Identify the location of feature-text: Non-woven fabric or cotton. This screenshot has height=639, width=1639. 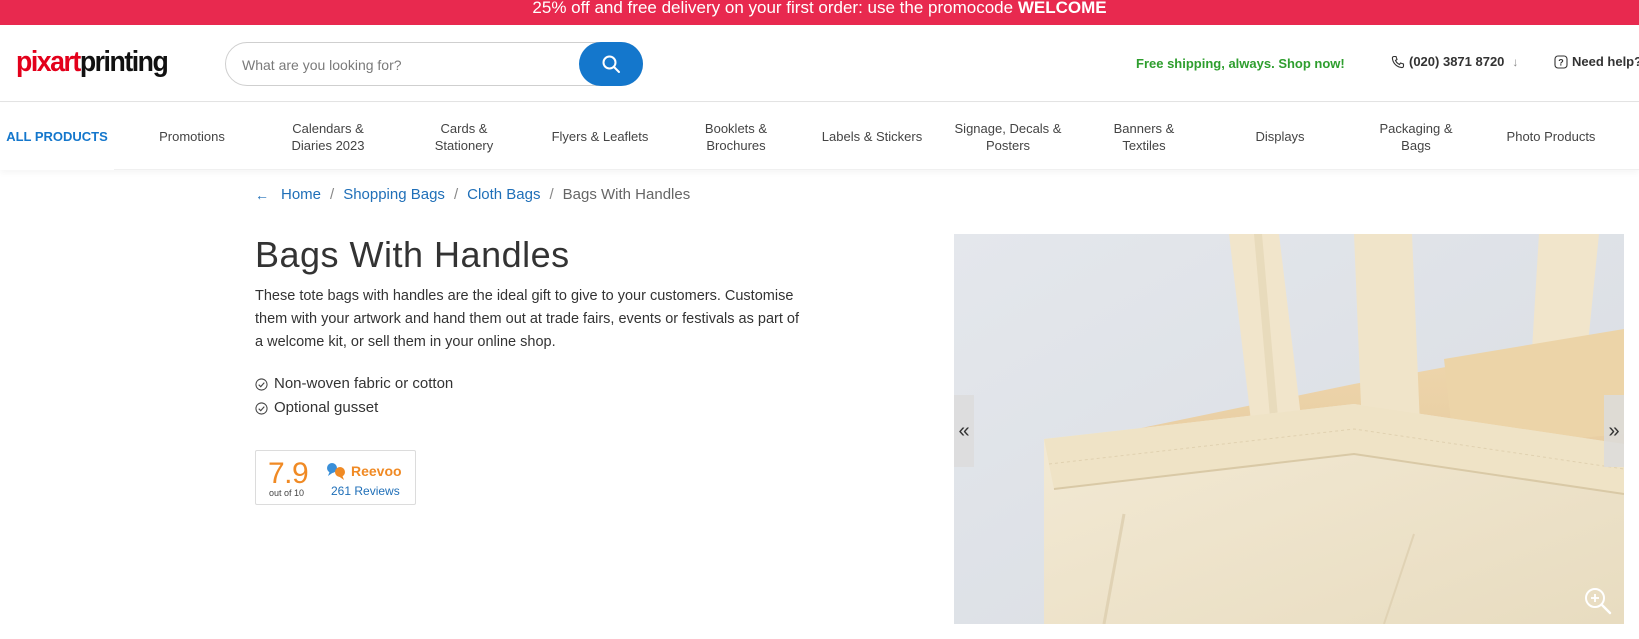
(364, 383).